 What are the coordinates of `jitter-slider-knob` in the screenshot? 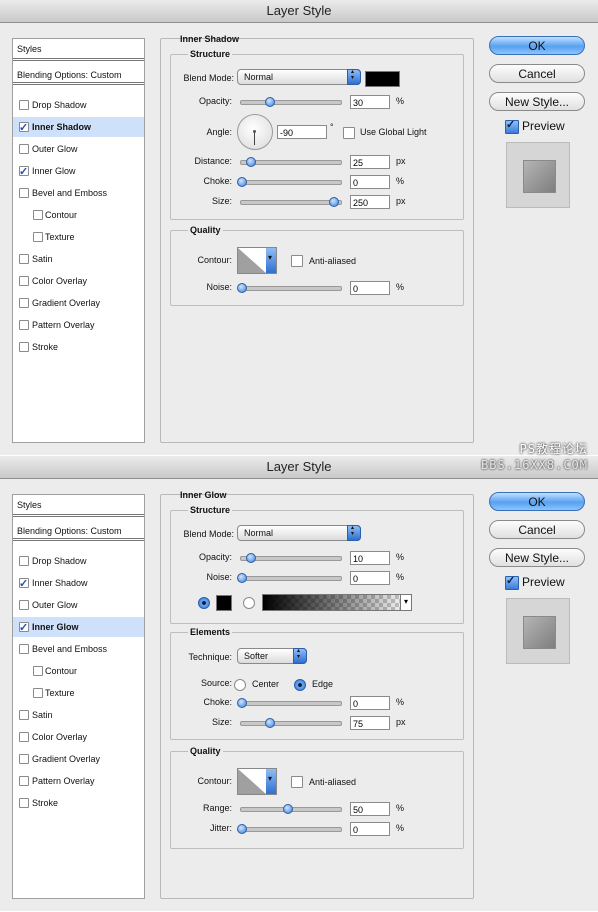 It's located at (242, 829).